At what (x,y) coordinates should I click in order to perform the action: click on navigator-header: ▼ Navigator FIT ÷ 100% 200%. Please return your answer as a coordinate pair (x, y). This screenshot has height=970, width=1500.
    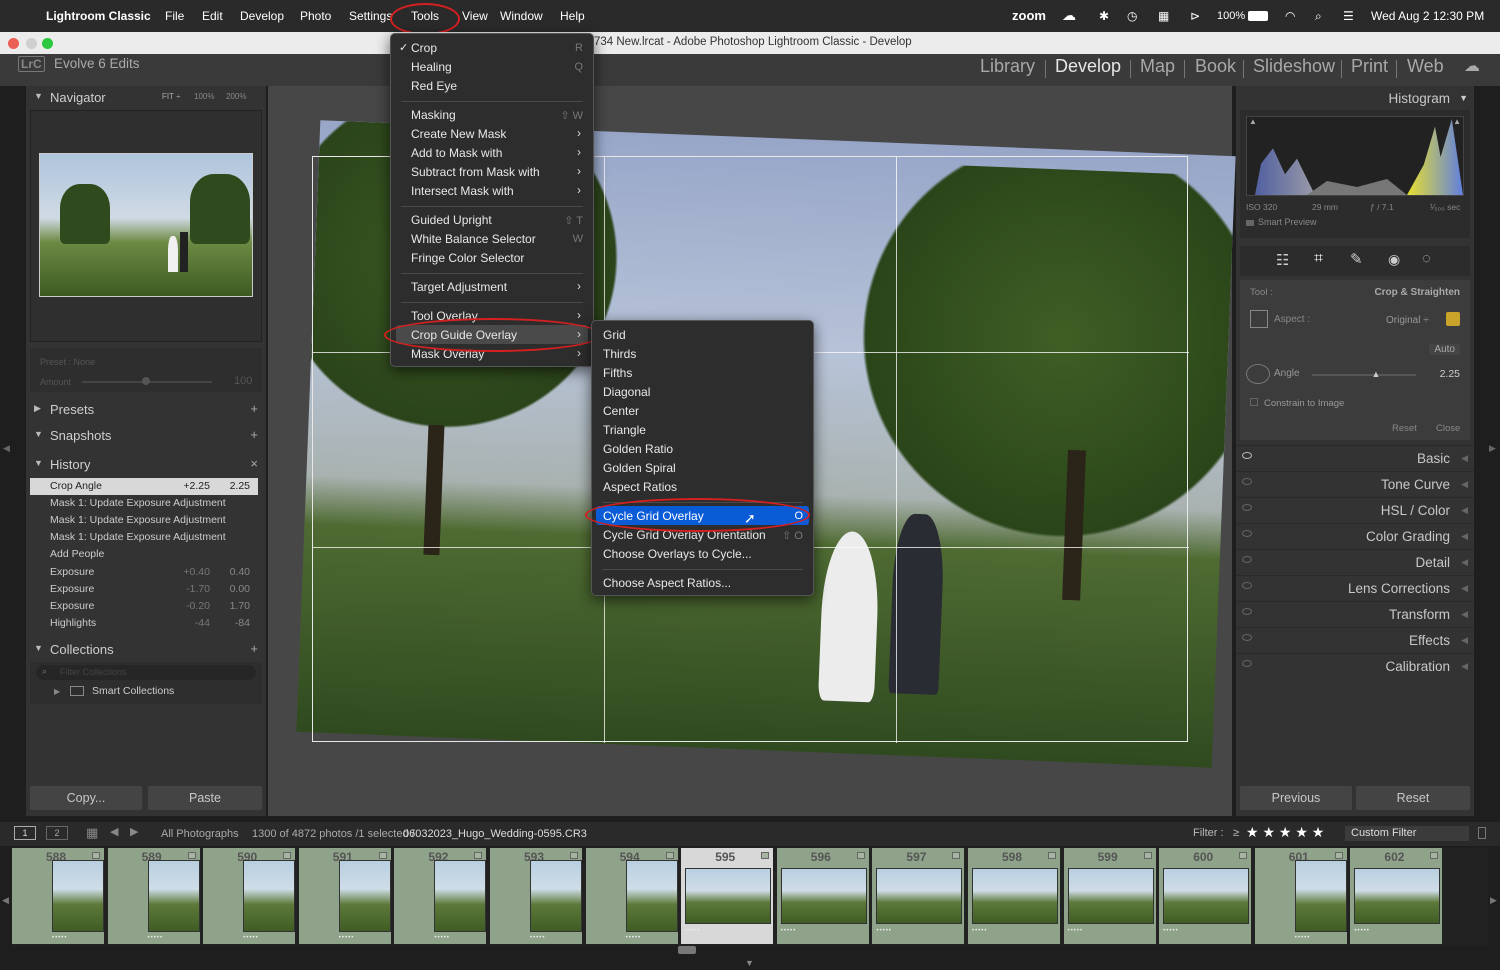
    Looking at the image, I should click on (146, 98).